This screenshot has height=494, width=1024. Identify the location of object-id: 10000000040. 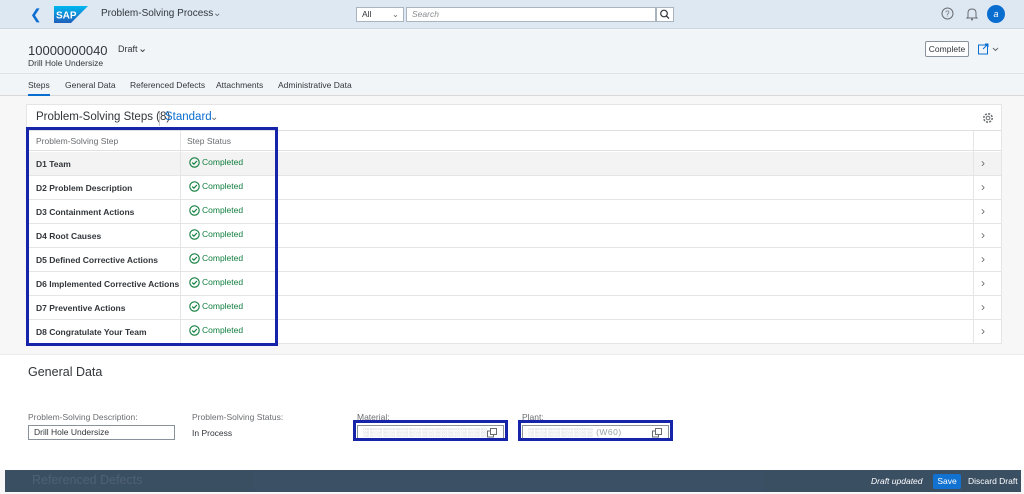
(68, 50).